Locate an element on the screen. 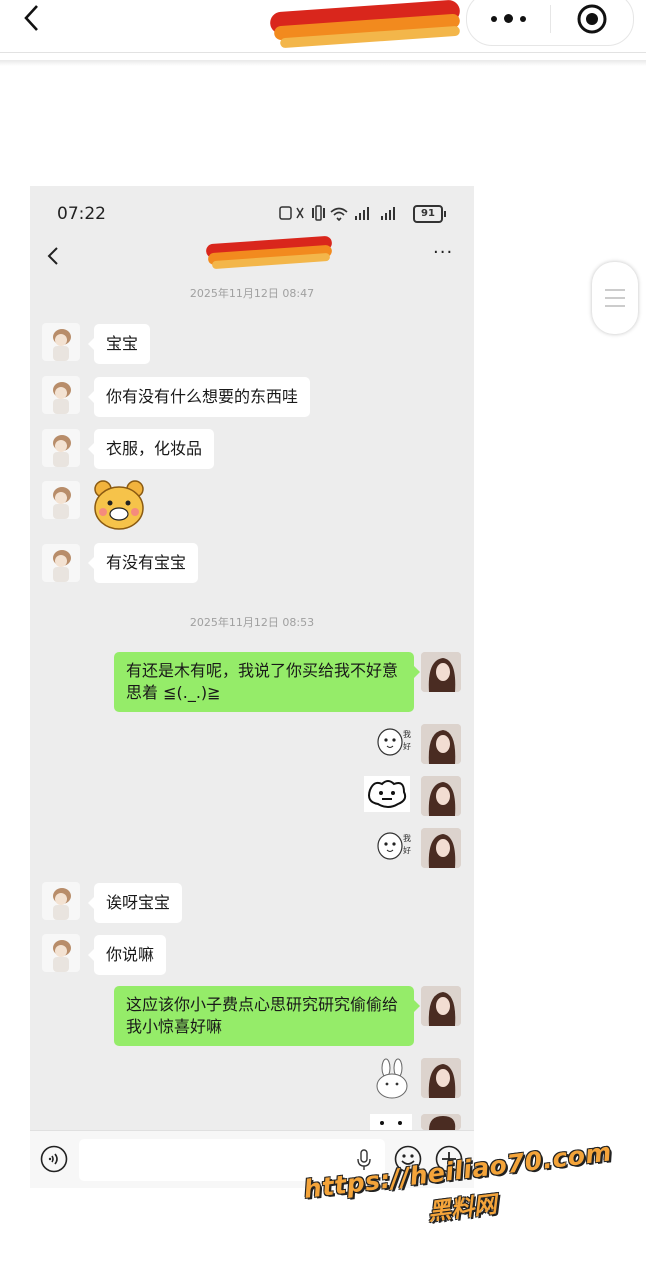 The image size is (646, 1280). message-bubble-received: 衣服，化妆品 is located at coordinates (151, 449).